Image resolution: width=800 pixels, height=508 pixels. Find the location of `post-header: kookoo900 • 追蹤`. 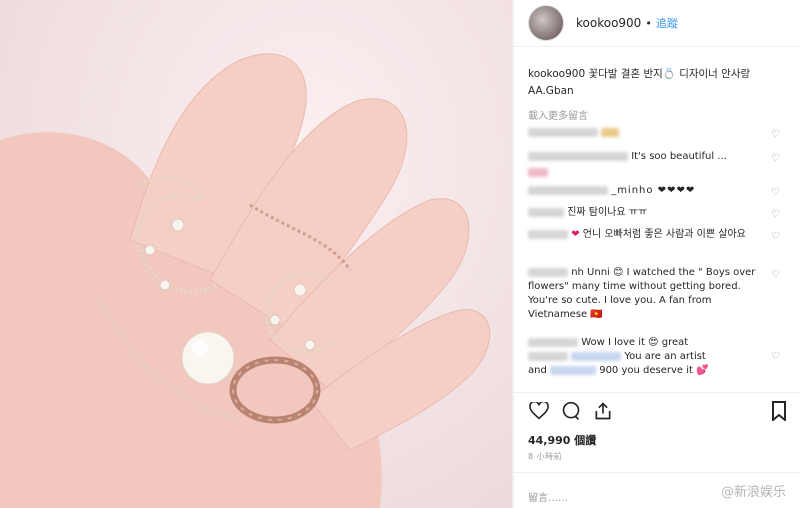

post-header: kookoo900 • 追蹤 is located at coordinates (603, 23).